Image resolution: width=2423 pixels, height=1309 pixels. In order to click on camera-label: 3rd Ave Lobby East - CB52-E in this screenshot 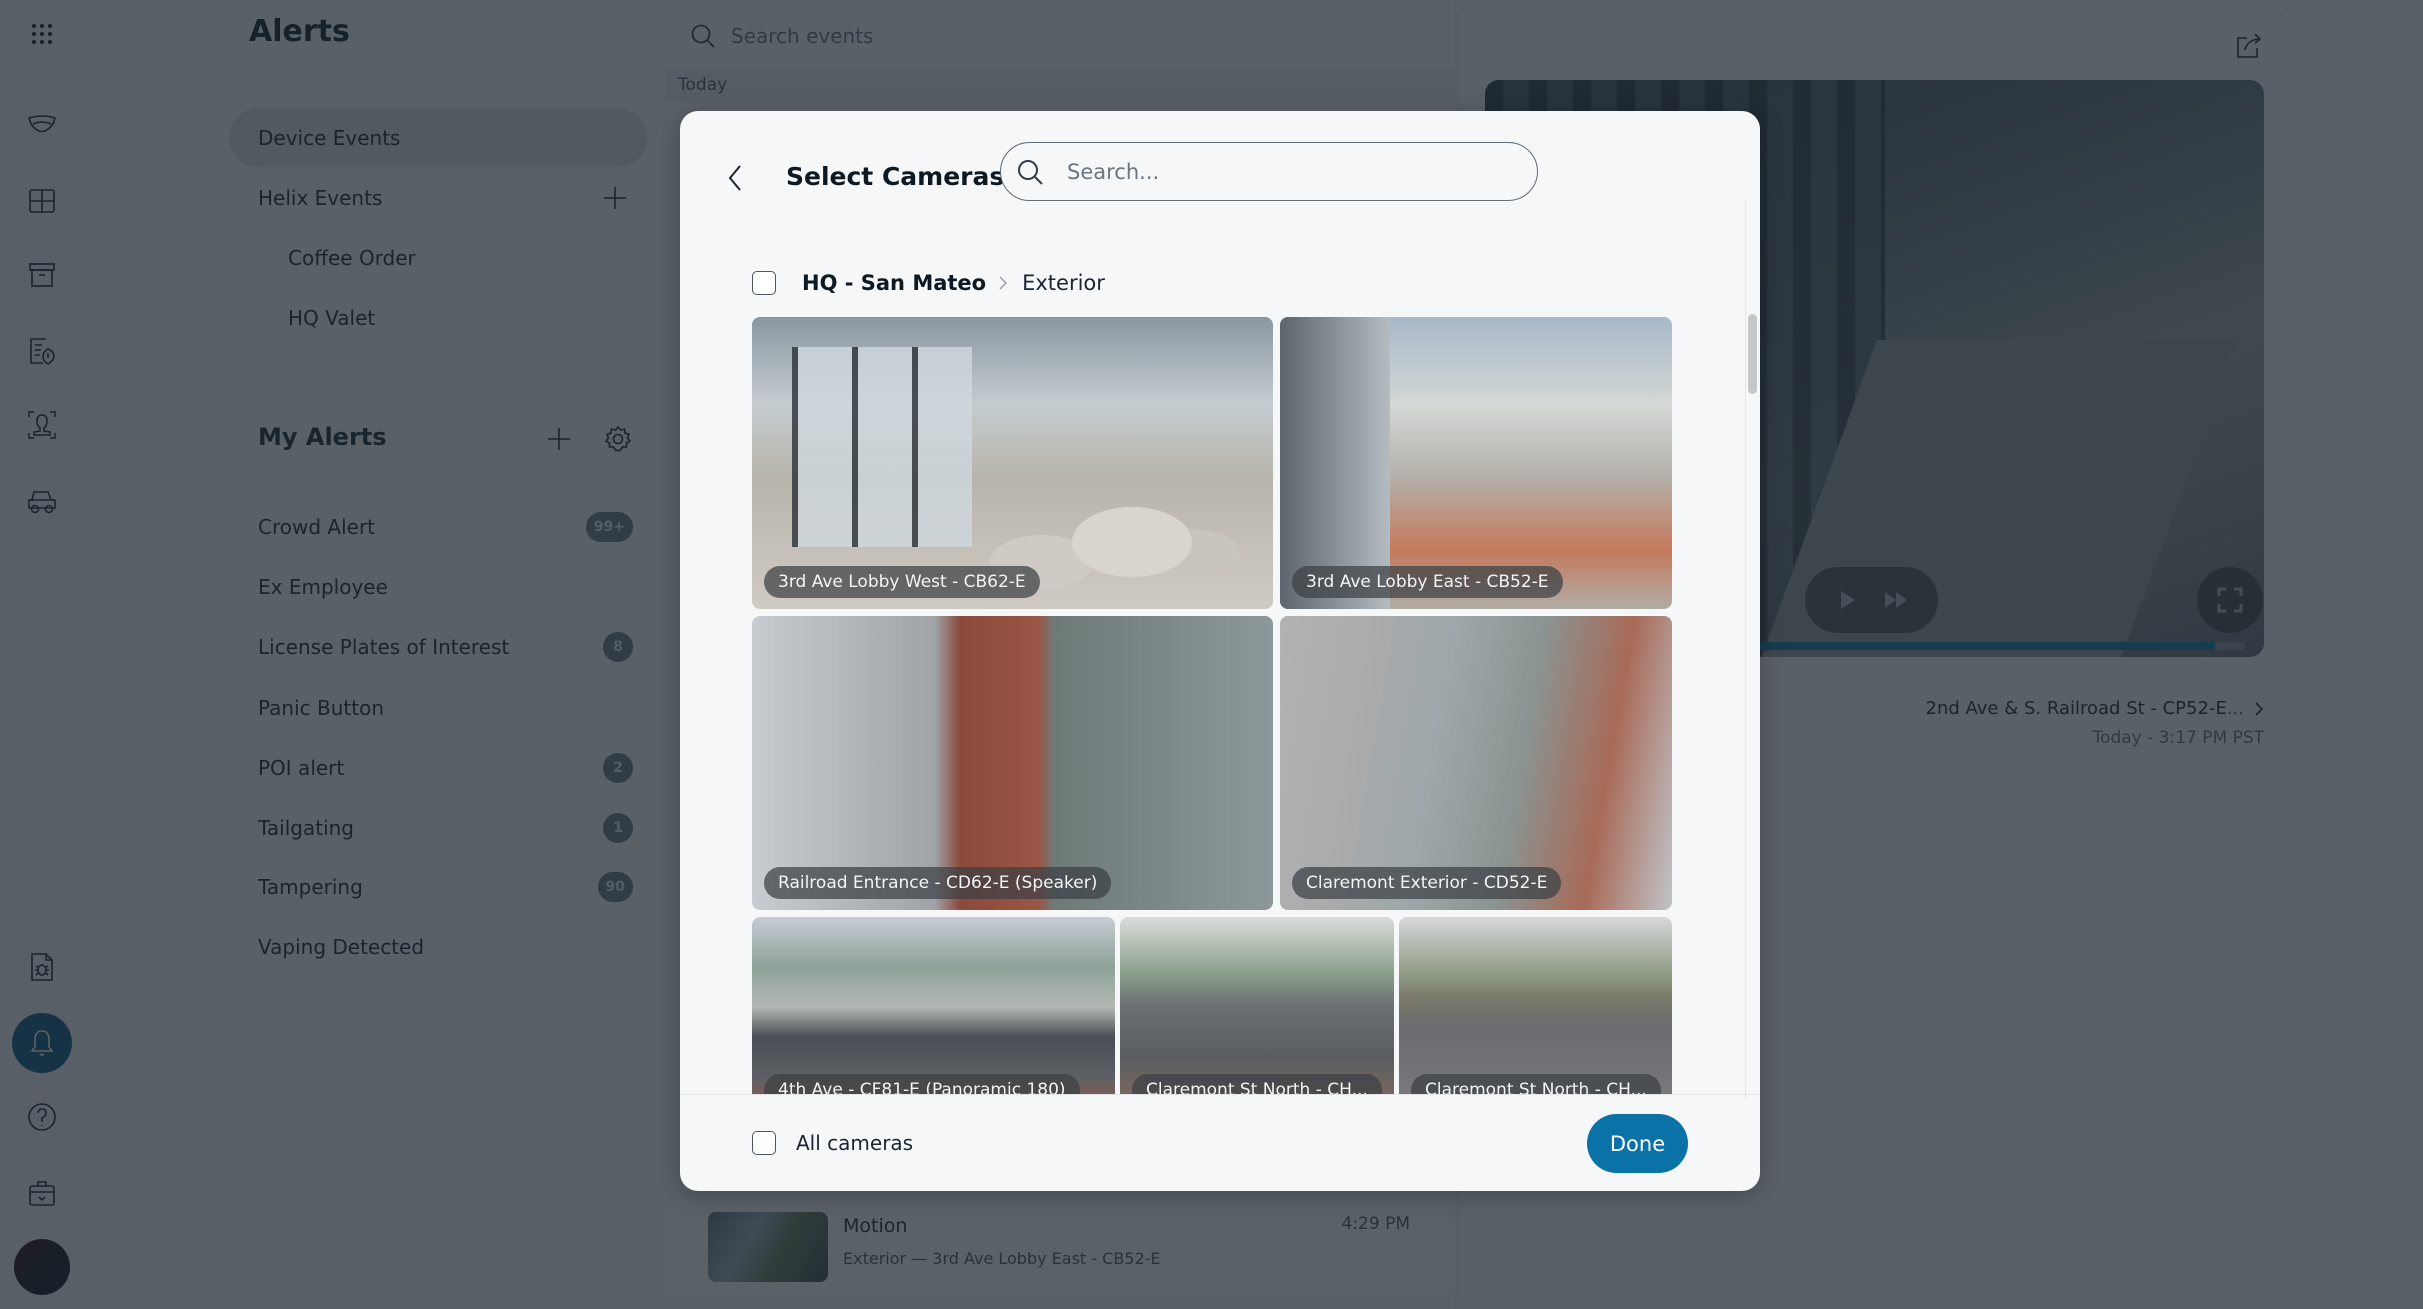, I will do `click(1427, 582)`.